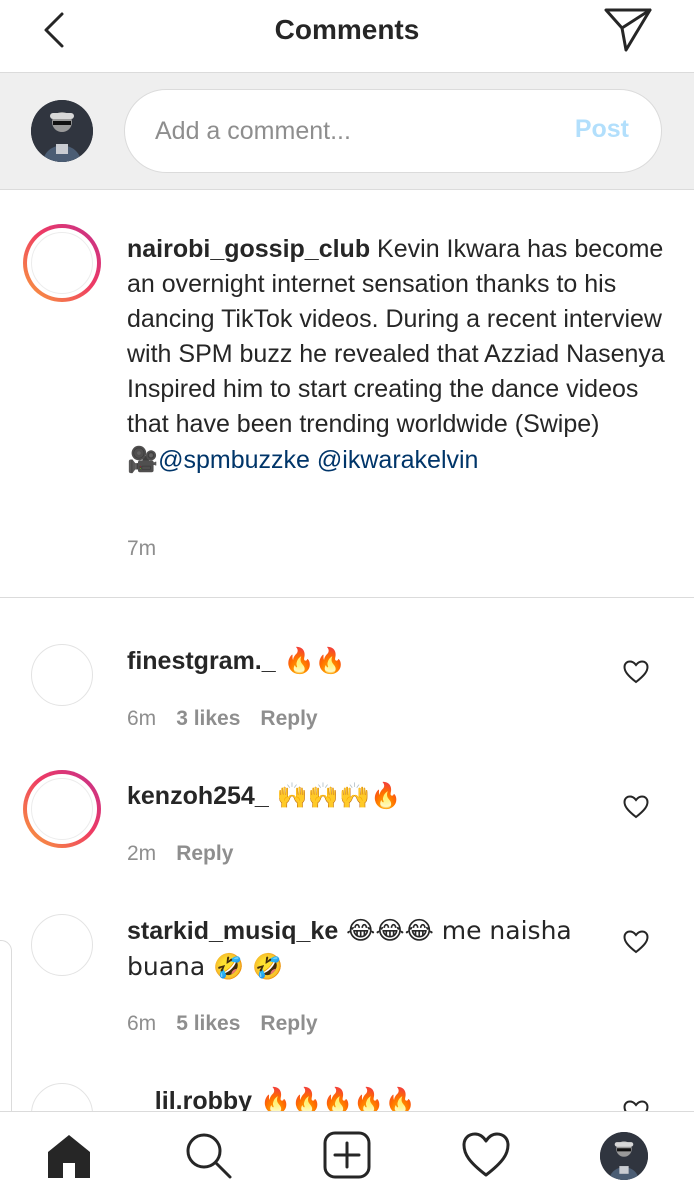 The image size is (694, 1189). Describe the element at coordinates (208, 718) in the screenshot. I see `likes-count: 3 likes` at that location.